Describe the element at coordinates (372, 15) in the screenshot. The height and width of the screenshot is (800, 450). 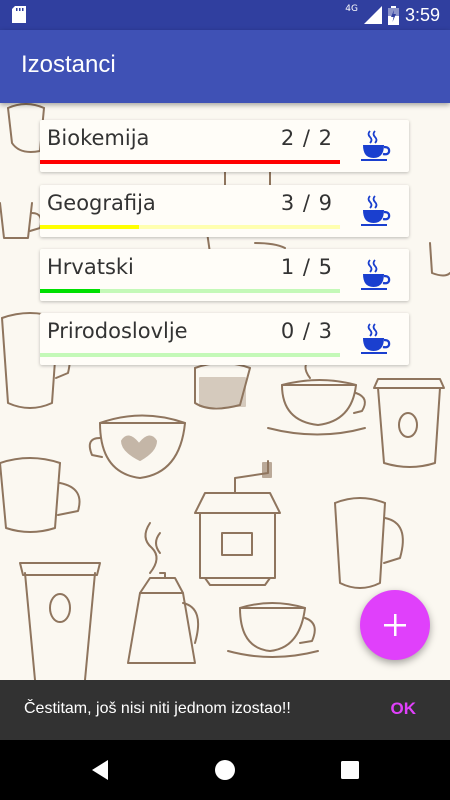
I see `signal-icon` at that location.